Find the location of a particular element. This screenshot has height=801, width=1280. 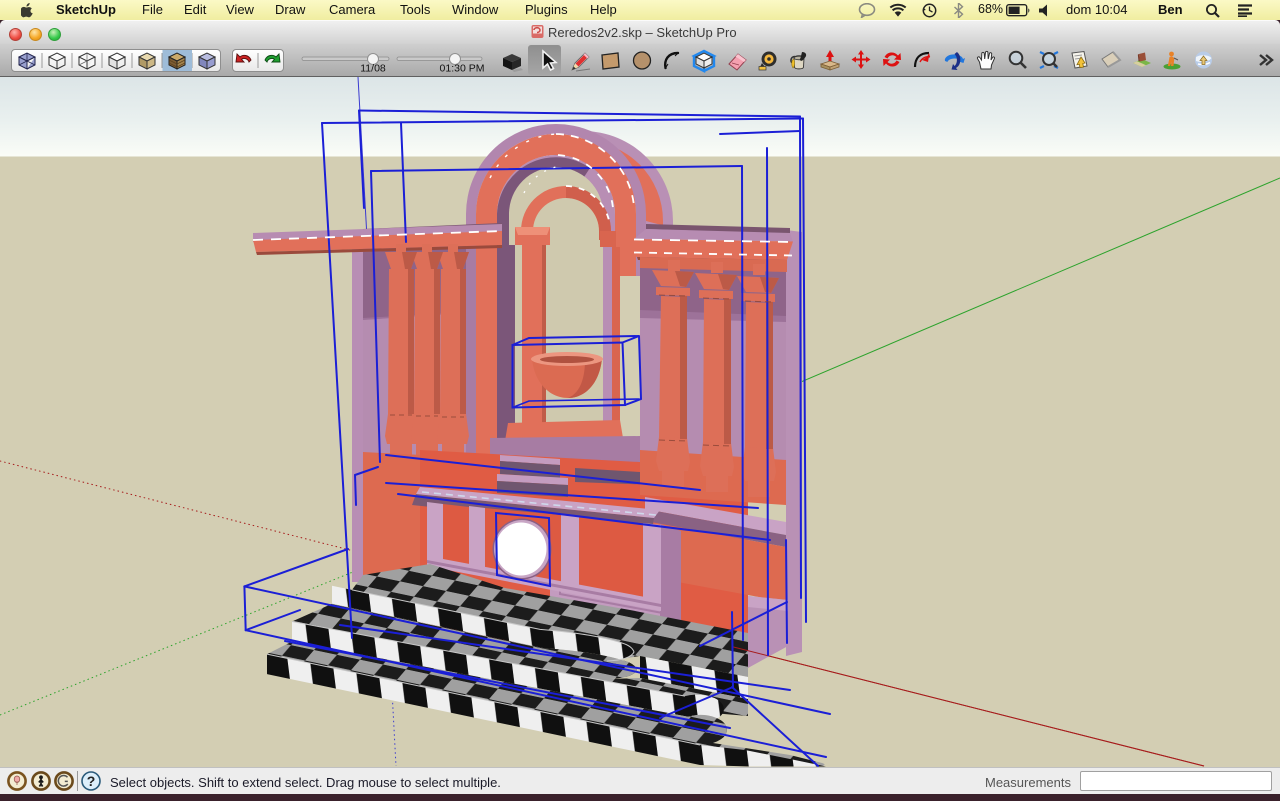

svg-text: 11/08 is located at coordinates (373, 69).